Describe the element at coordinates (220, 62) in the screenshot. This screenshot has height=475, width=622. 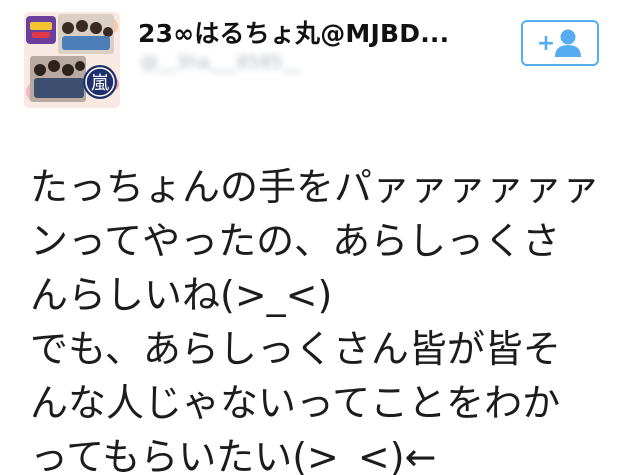
I see `screen-name: @__3ha___8585__` at that location.